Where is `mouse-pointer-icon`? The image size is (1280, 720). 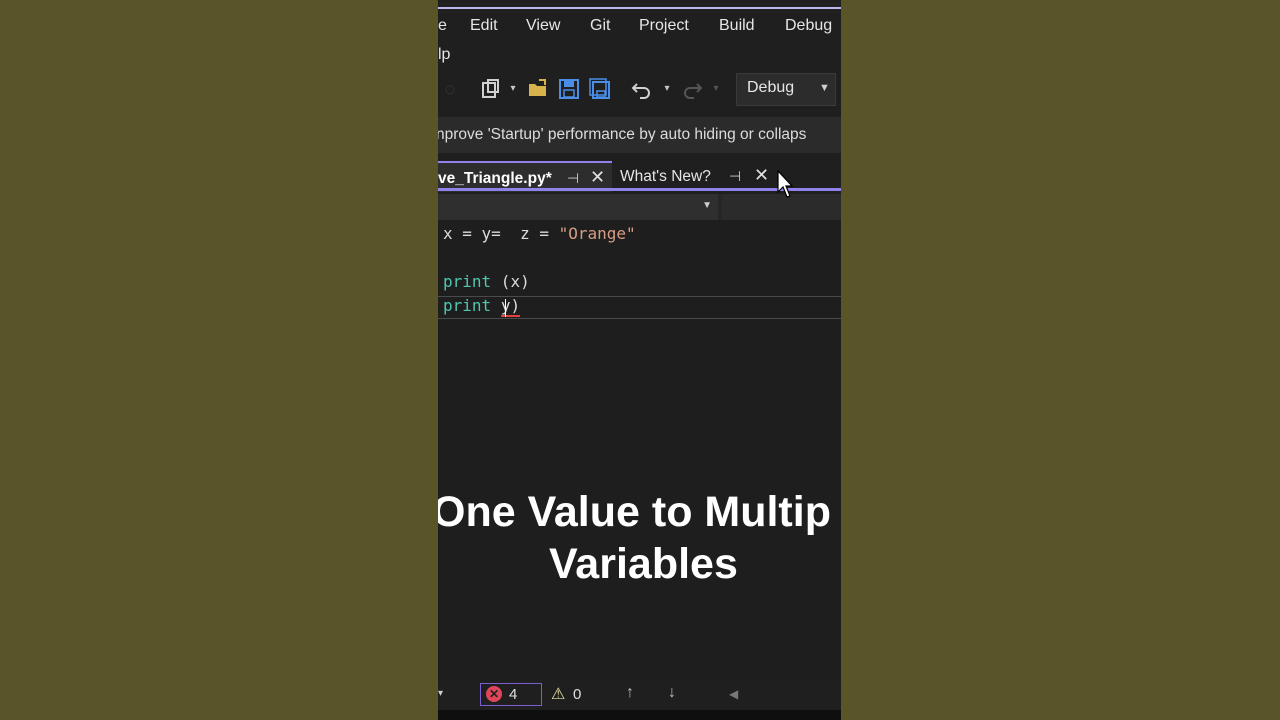
mouse-pointer-icon is located at coordinates (785, 187).